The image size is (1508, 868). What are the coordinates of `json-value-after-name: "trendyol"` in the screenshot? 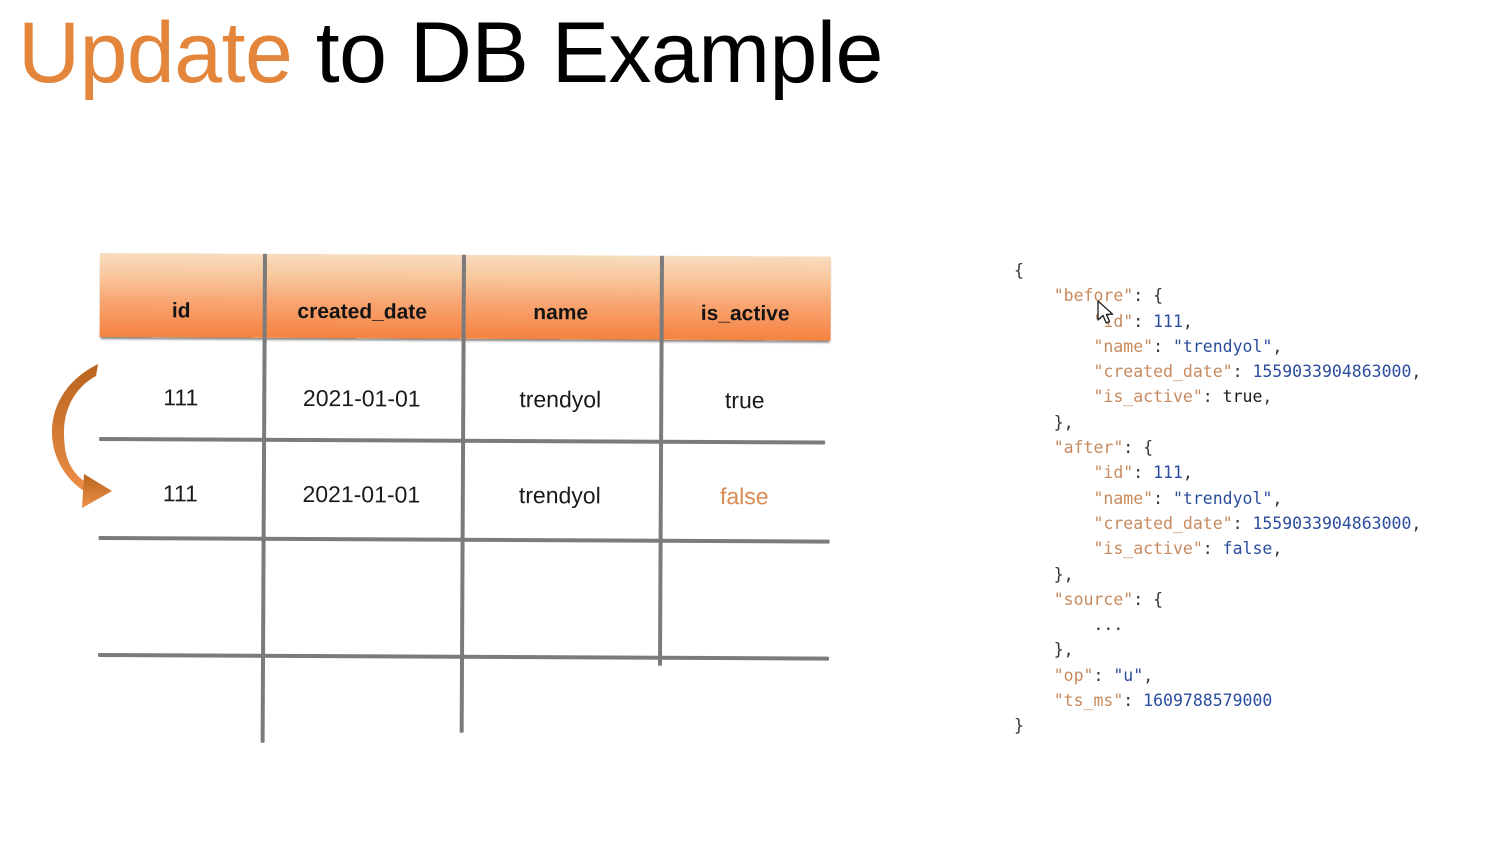 It's located at (1222, 498).